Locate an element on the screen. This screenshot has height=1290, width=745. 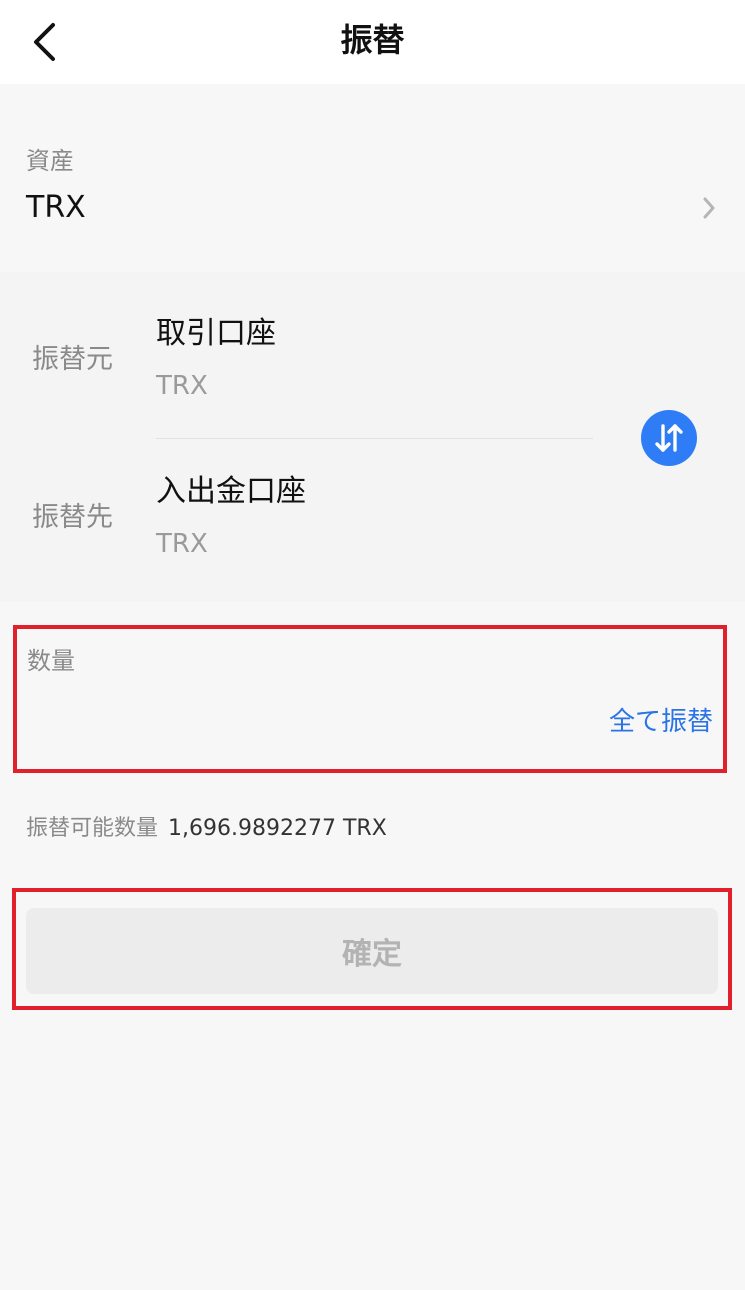
available-amount: 振替可能数量 1,696.9892277 TRX is located at coordinates (206, 829).